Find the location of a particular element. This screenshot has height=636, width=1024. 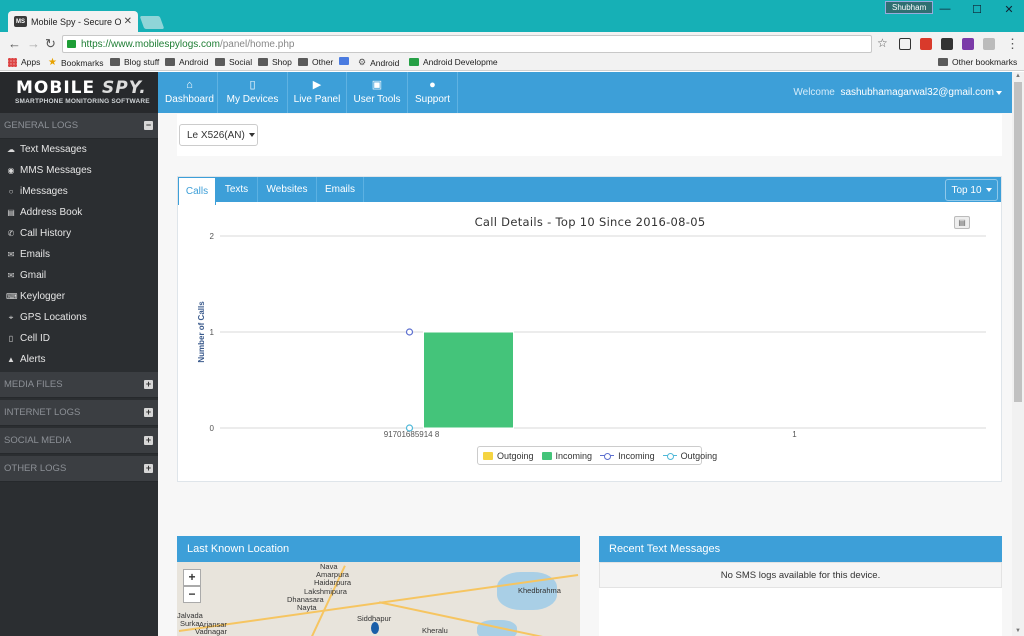

back-icon: ← is located at coordinates (14, 43).